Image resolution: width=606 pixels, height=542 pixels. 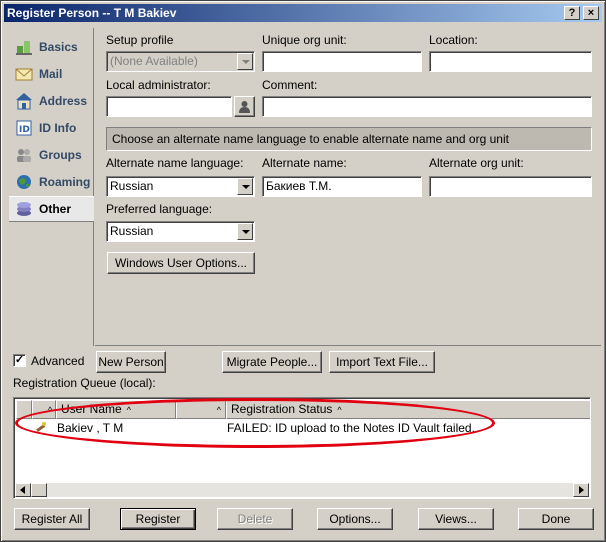 What do you see at coordinates (556, 519) in the screenshot?
I see `done-button: Done` at bounding box center [556, 519].